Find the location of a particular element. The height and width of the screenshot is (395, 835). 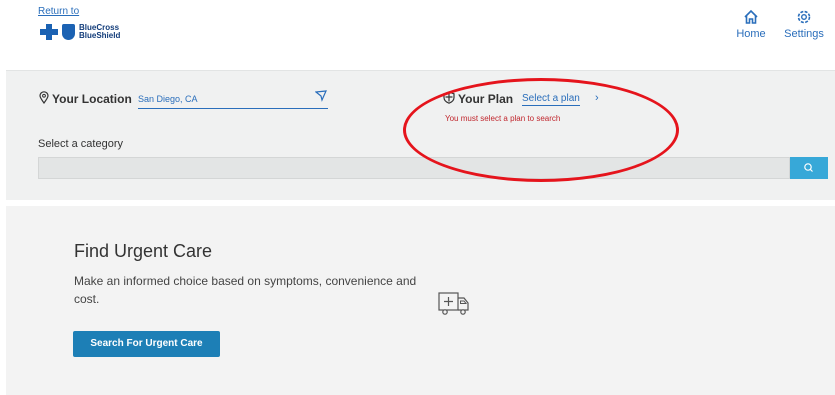

nav-home: Home is located at coordinates (751, 24).